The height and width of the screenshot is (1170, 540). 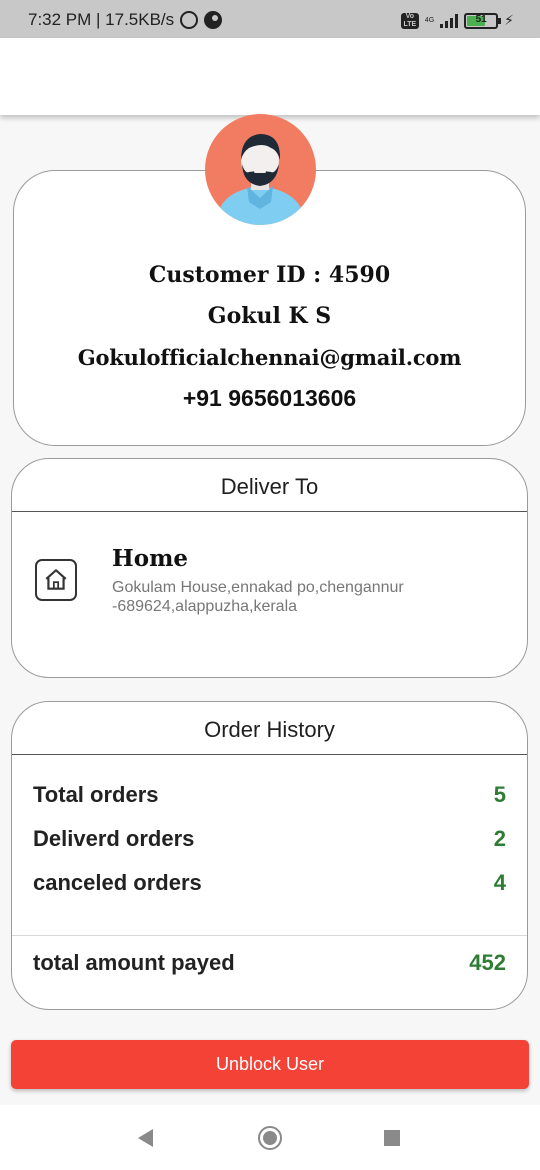 I want to click on deliver-to-header: Deliver To, so click(x=269, y=485).